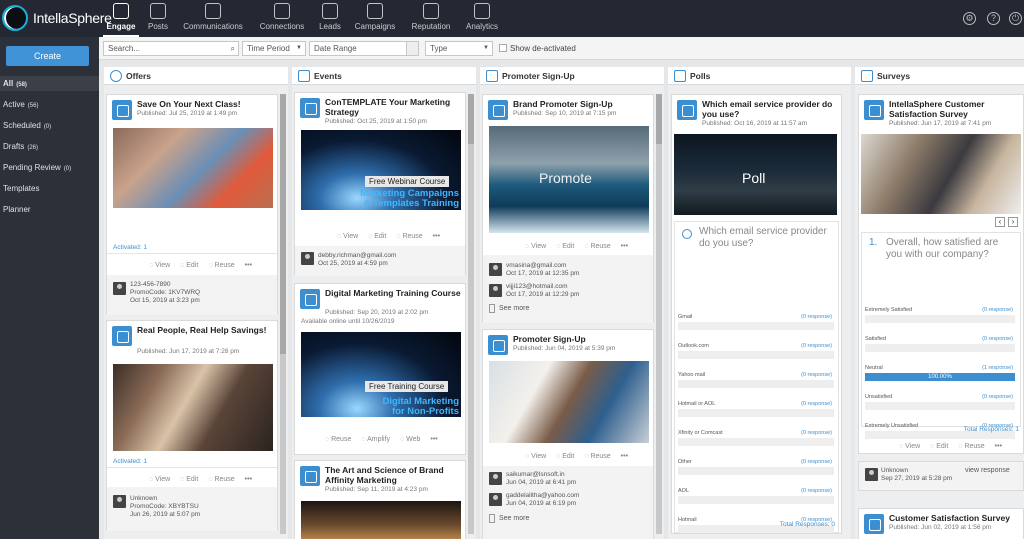 This screenshot has width=1024, height=539. What do you see at coordinates (543, 48) in the screenshot?
I see `show-deactivated-label: Show de-activated` at bounding box center [543, 48].